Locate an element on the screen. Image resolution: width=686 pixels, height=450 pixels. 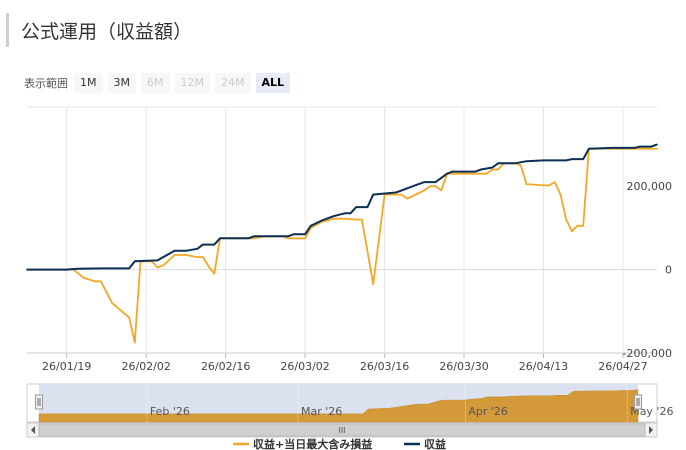
legend-label: 収益+当日最大含み損益 is located at coordinates (312, 443).